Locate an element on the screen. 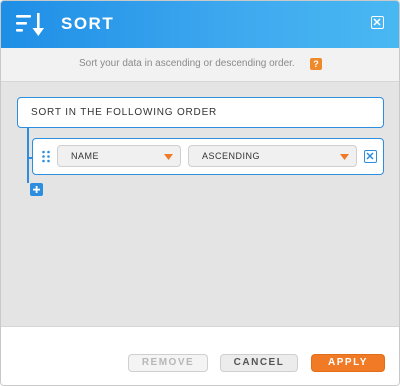 Image resolution: width=400 pixels, height=386 pixels. remove-button: REMOVE is located at coordinates (168, 363).